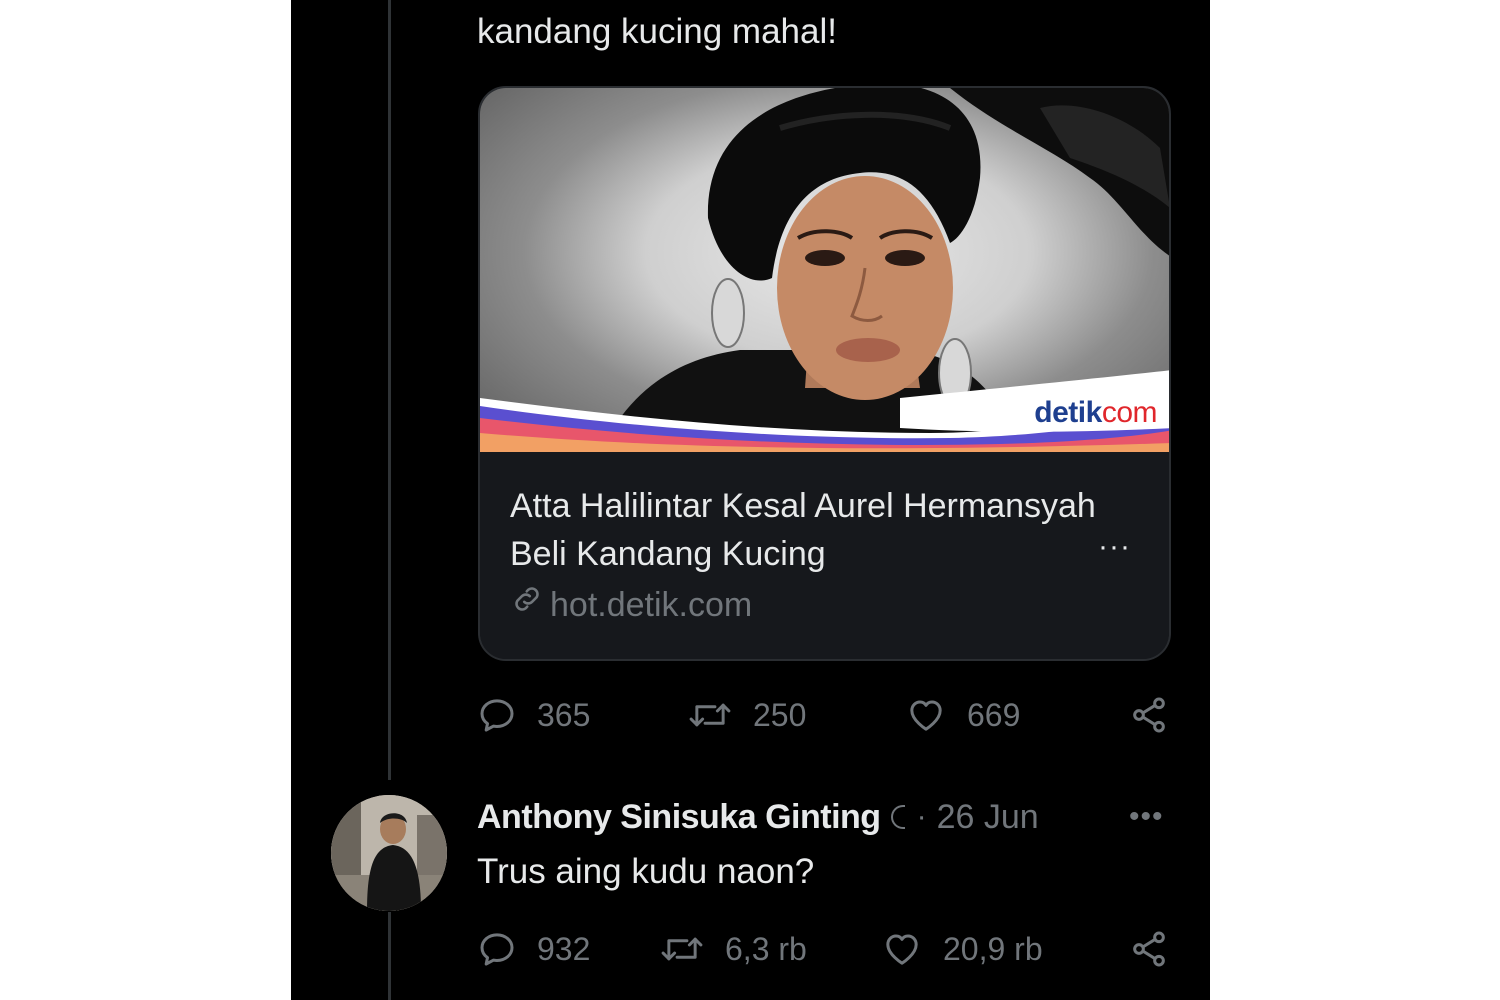  Describe the element at coordinates (1068, 412) in the screenshot. I see `logo-text-detik: detik` at that location.